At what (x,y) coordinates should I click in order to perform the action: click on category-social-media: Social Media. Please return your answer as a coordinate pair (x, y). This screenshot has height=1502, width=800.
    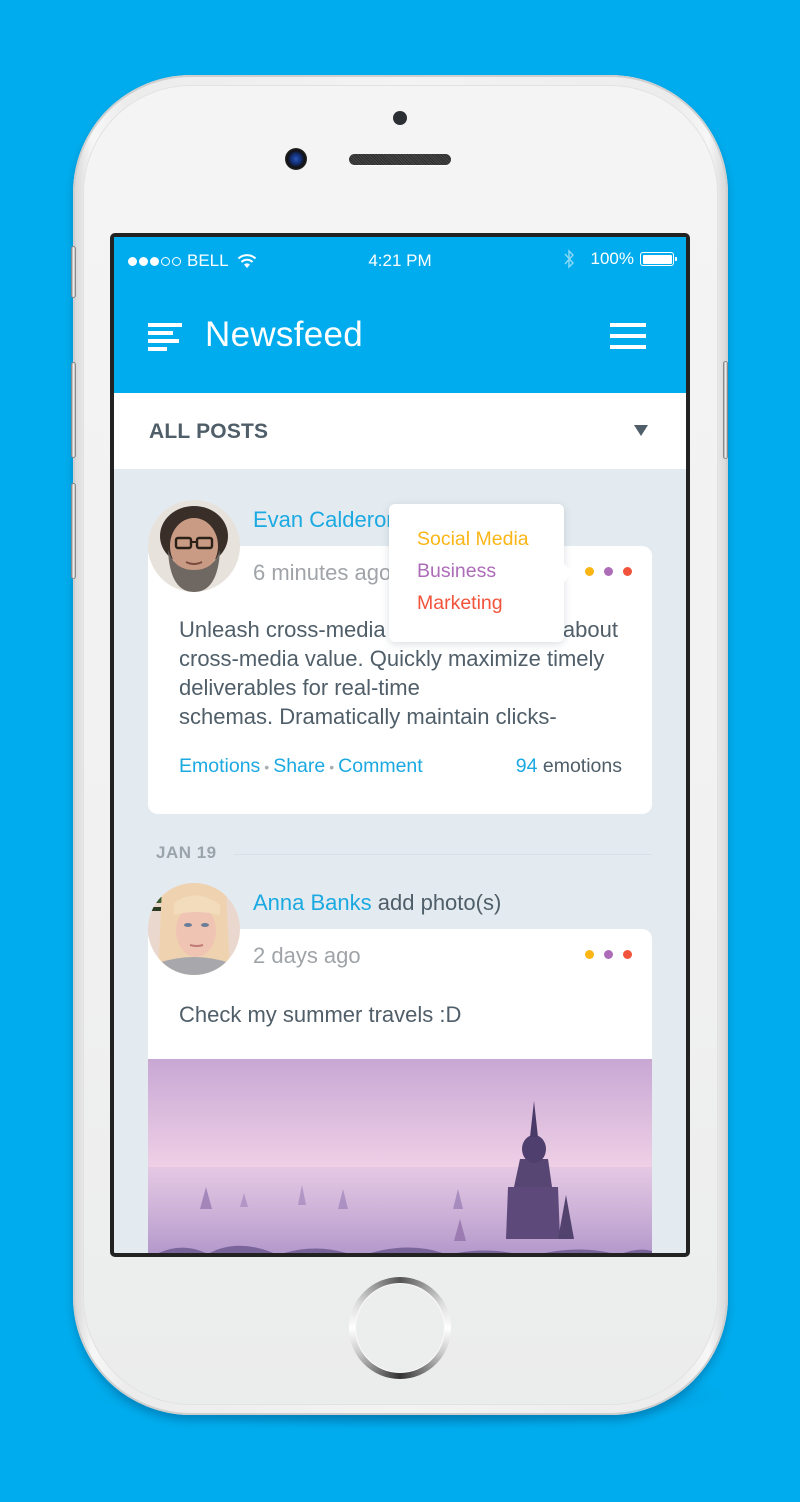
    Looking at the image, I should click on (473, 539).